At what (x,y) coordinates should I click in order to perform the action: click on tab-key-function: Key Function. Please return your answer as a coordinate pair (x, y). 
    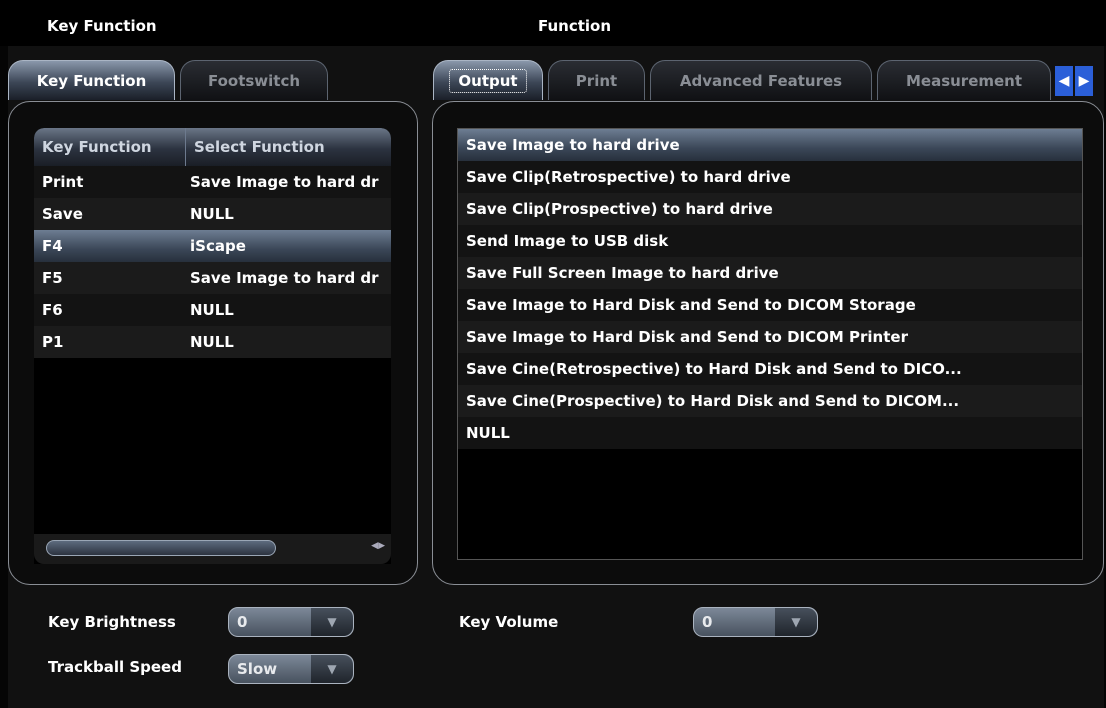
    Looking at the image, I should click on (91, 80).